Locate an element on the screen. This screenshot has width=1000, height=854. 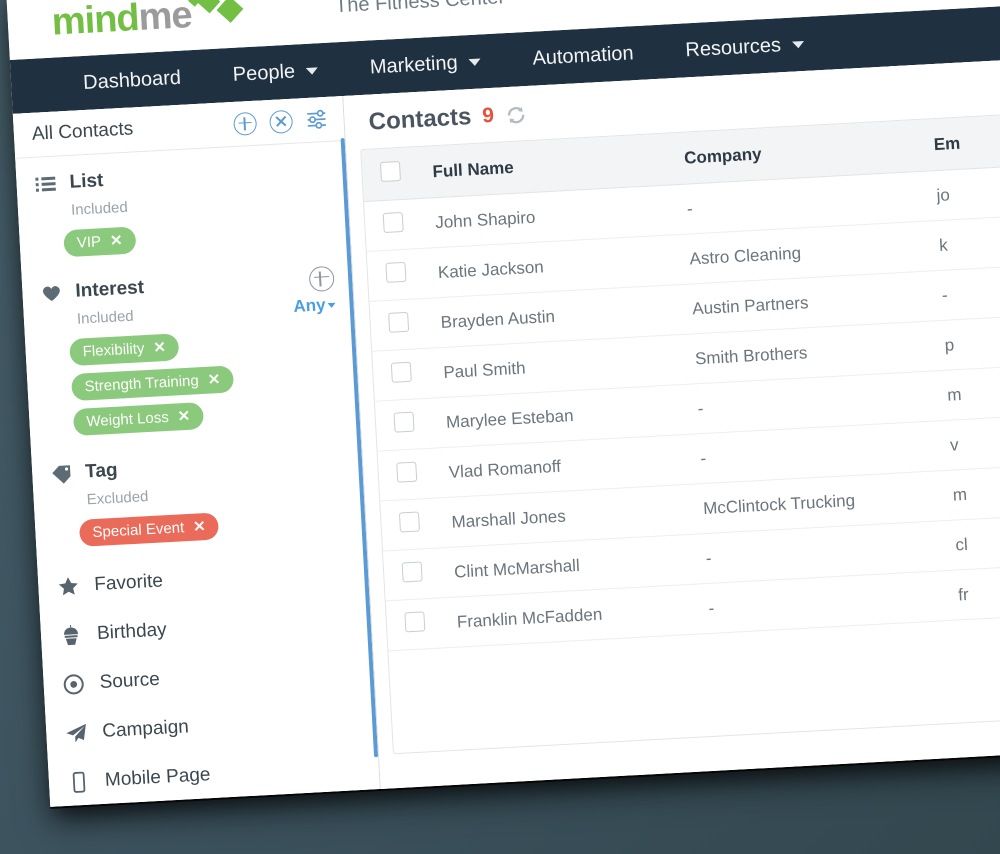
account-name: The Fitness Center is located at coordinates (420, 8).